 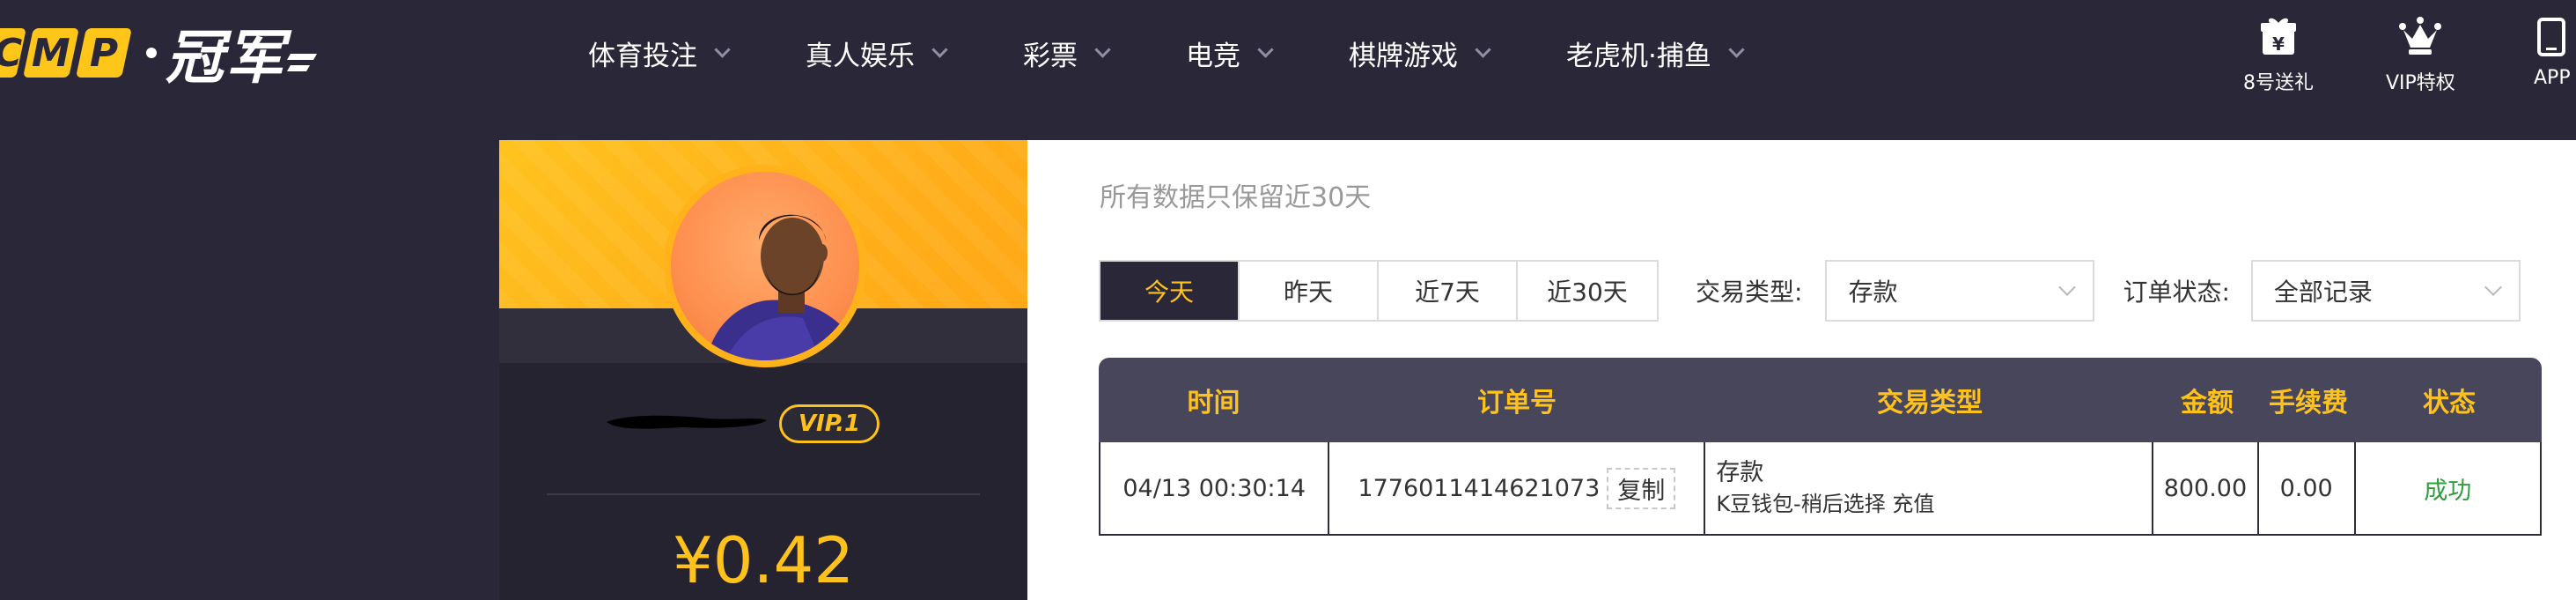 I want to click on column-header-type: 交易类型, so click(x=1930, y=403).